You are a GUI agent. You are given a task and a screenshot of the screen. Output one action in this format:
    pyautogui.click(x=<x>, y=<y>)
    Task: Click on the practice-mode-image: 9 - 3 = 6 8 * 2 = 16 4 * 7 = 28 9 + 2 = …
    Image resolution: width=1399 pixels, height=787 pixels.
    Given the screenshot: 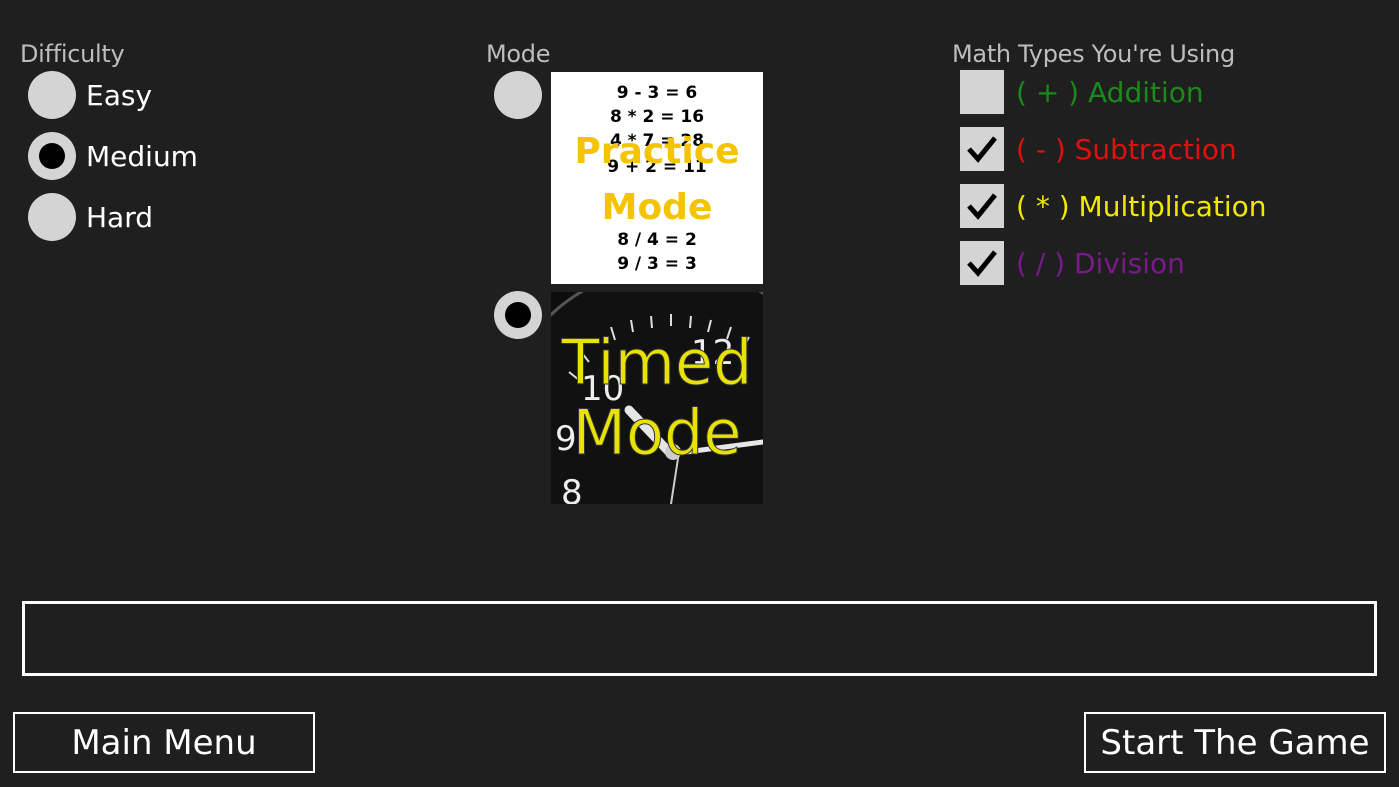 What is the action you would take?
    pyautogui.click(x=657, y=178)
    